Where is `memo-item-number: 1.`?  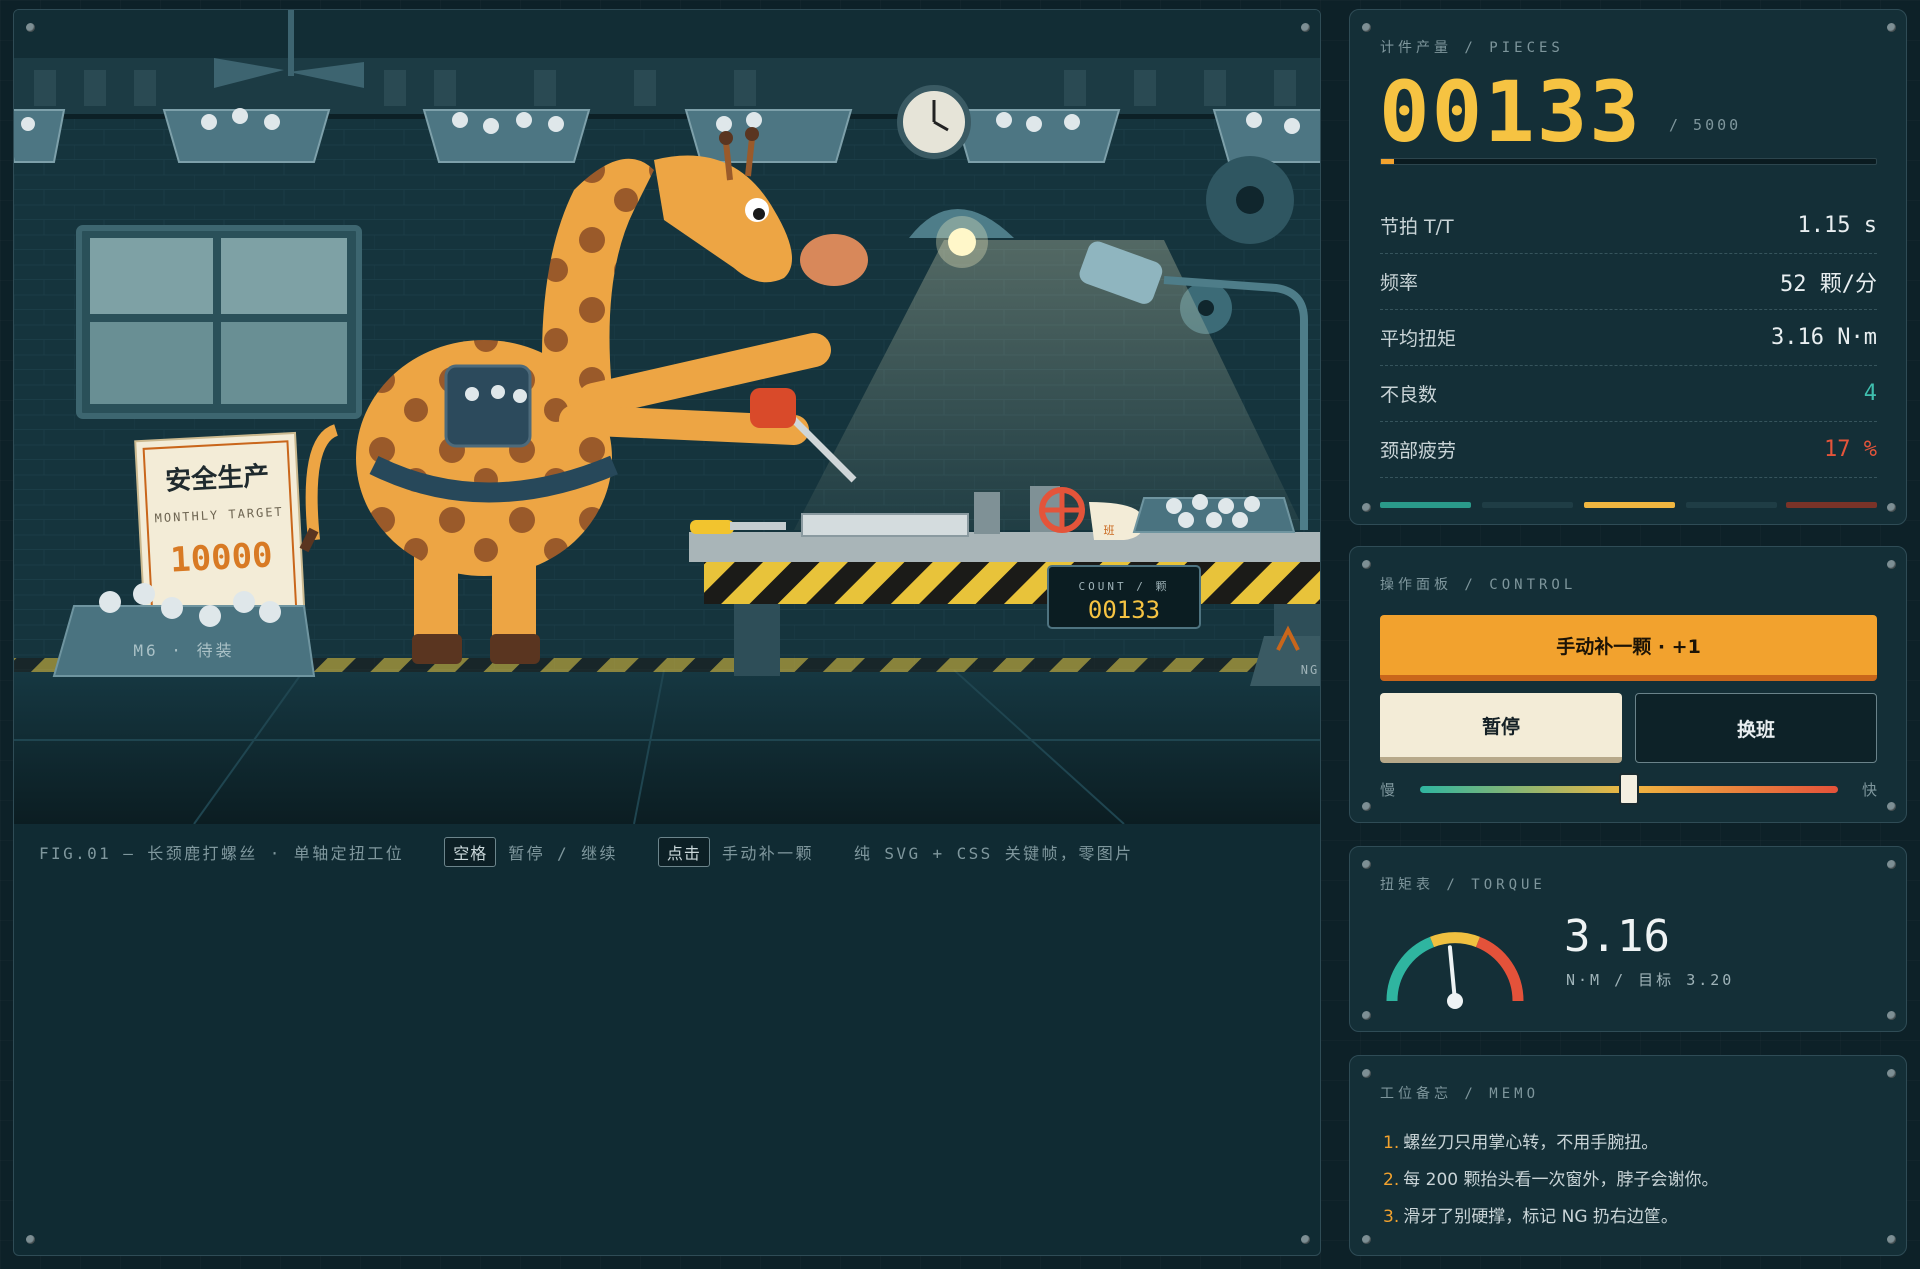
memo-item-number: 1. is located at coordinates (1391, 1143).